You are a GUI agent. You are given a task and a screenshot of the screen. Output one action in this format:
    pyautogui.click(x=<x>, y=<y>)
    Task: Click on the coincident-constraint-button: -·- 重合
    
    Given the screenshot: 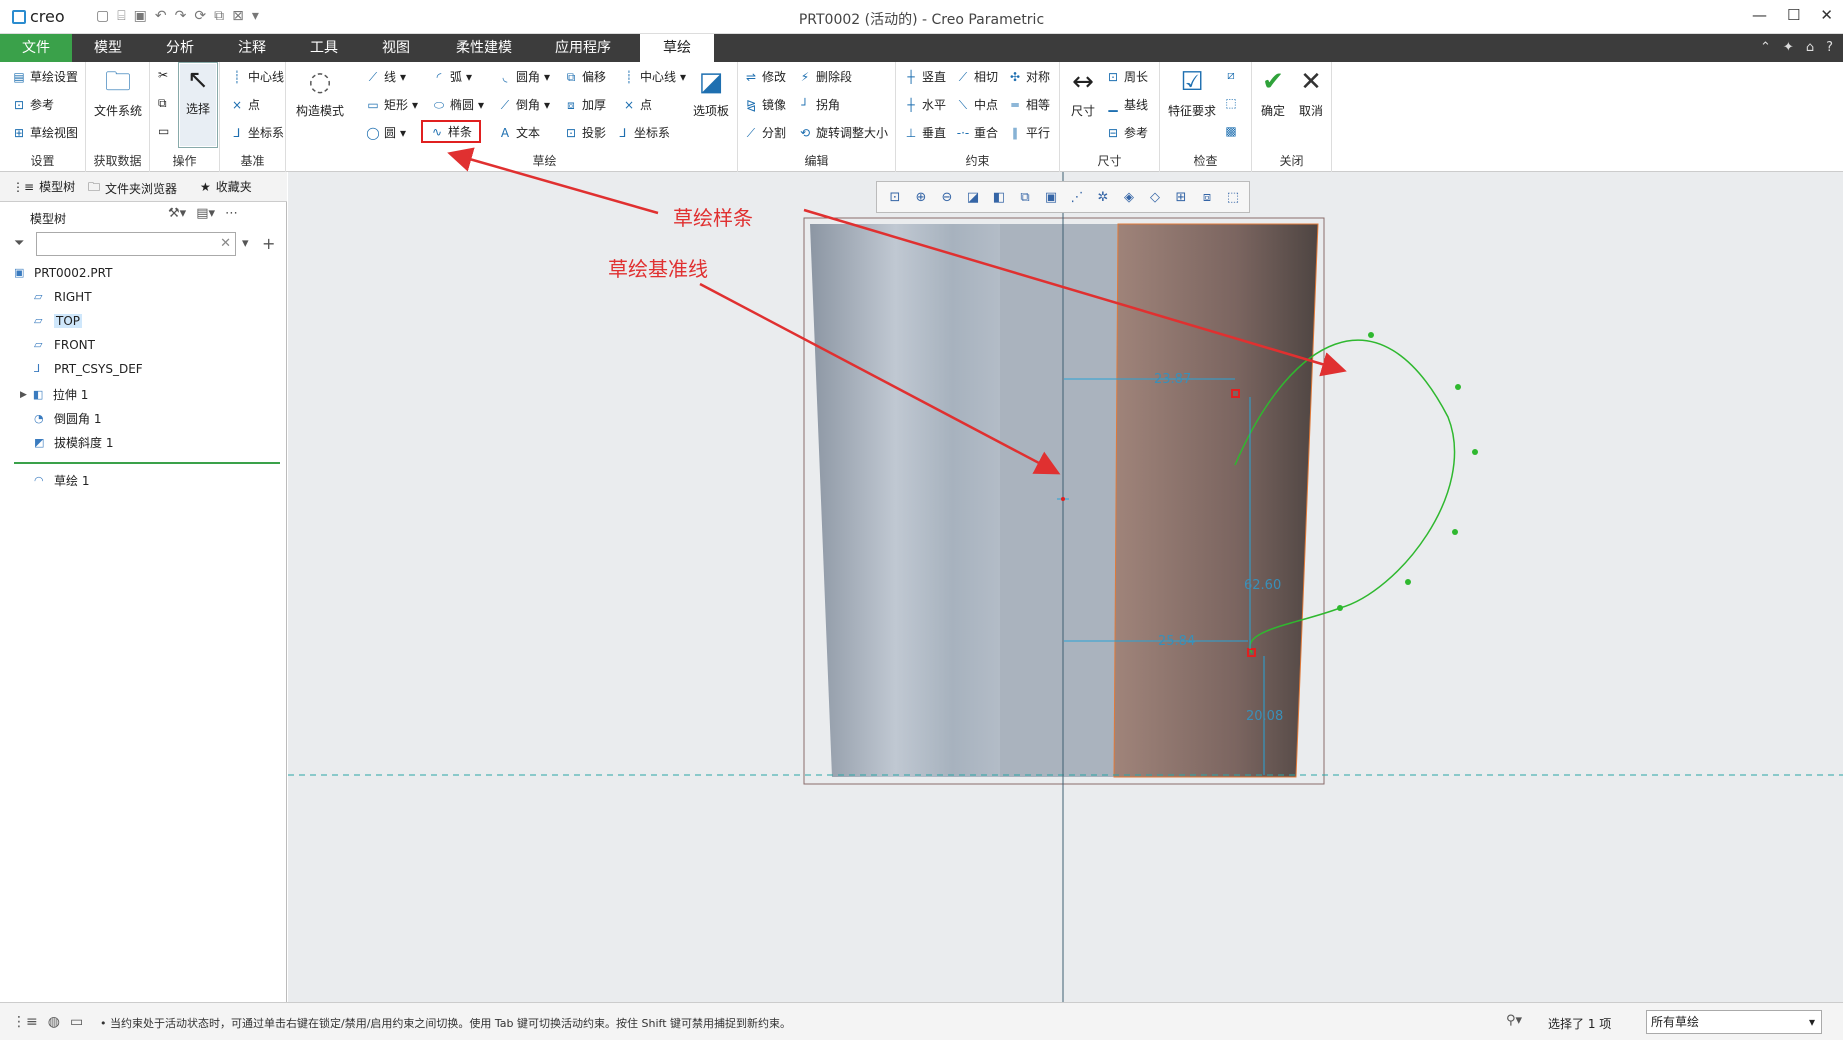 What is the action you would take?
    pyautogui.click(x=977, y=132)
    